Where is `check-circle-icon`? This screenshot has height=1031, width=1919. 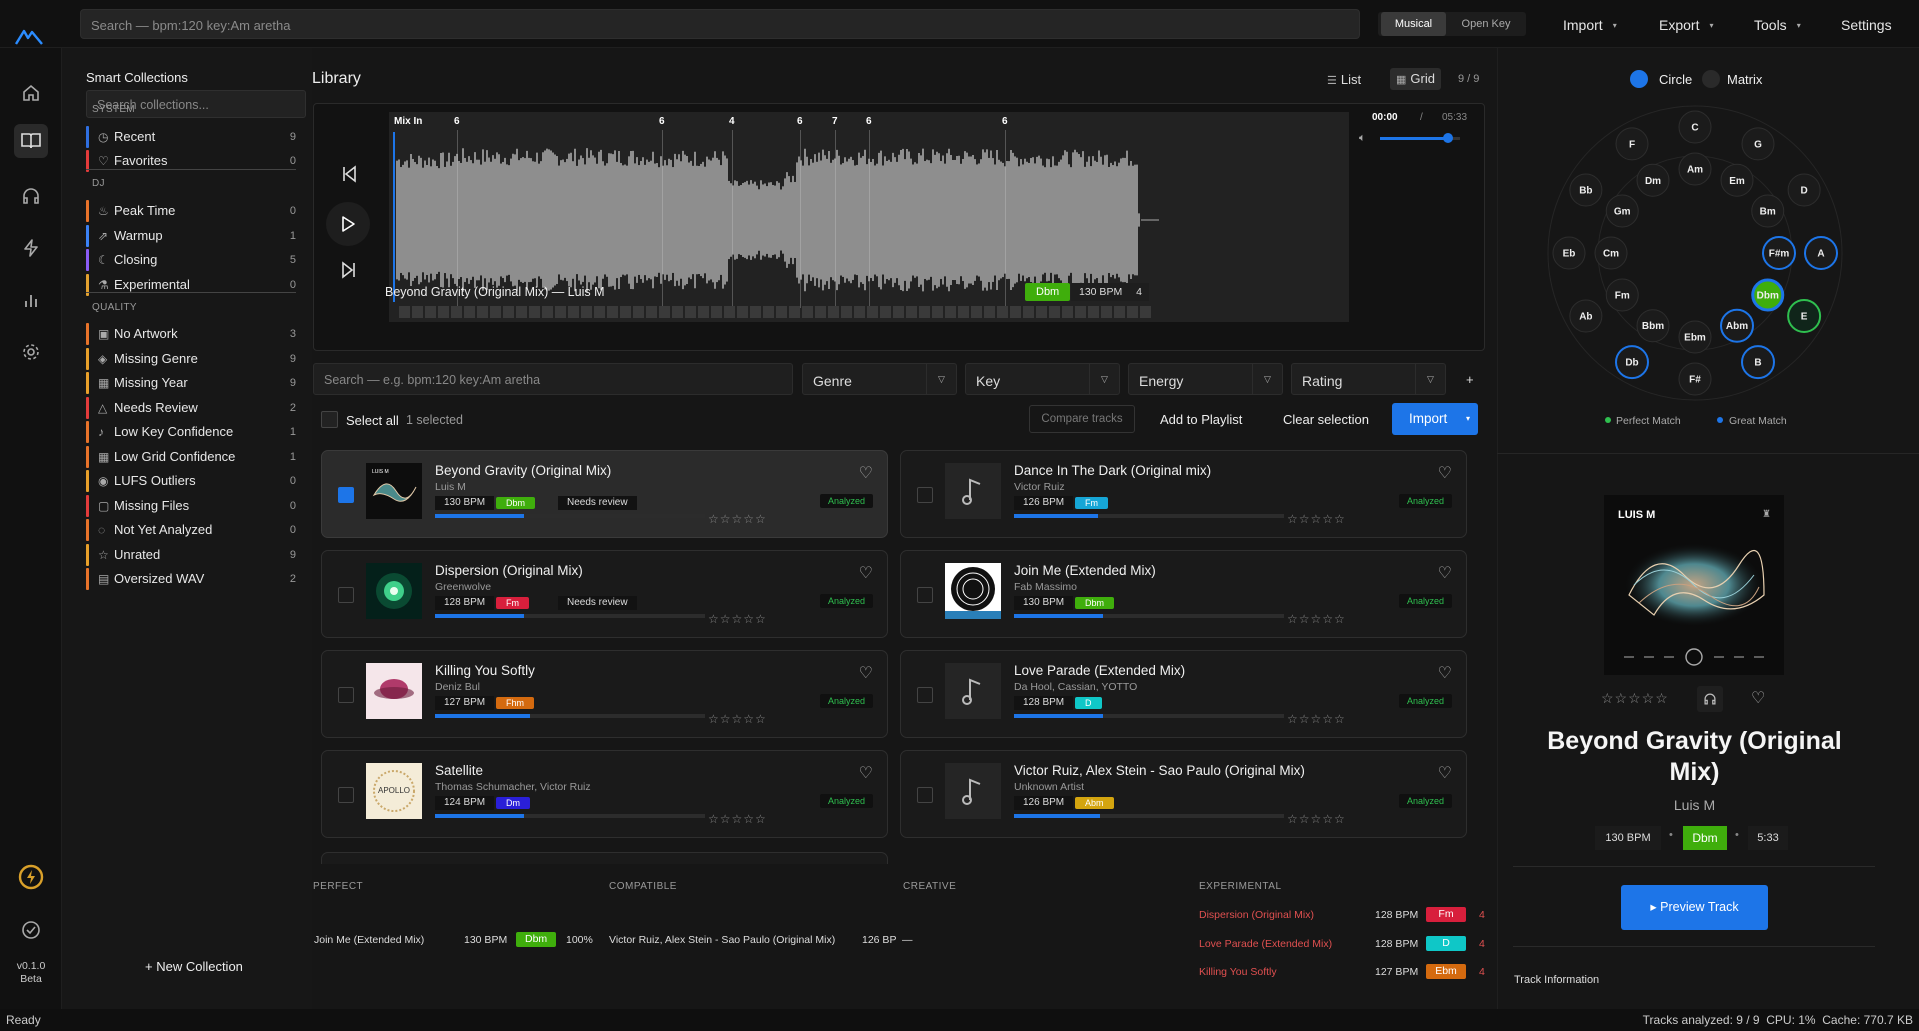
check-circle-icon is located at coordinates (31, 930).